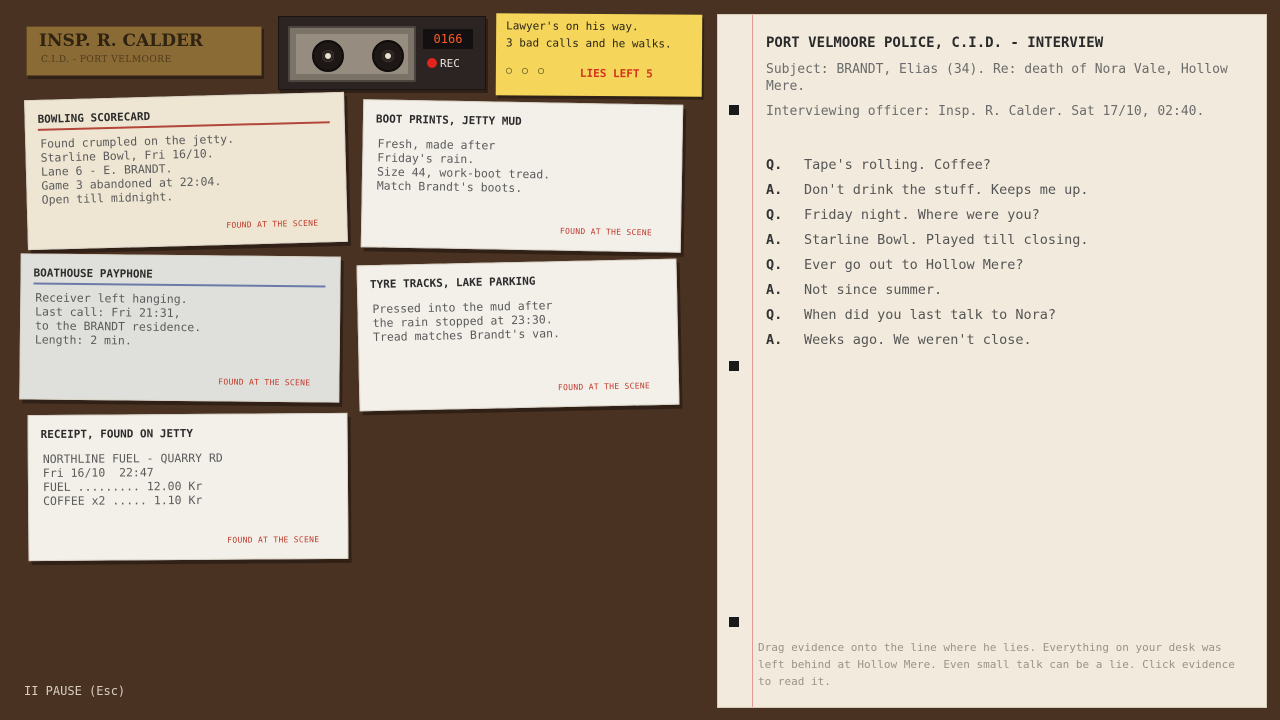 The width and height of the screenshot is (1280, 720). Describe the element at coordinates (450, 63) in the screenshot. I see `rec-label: REC` at that location.